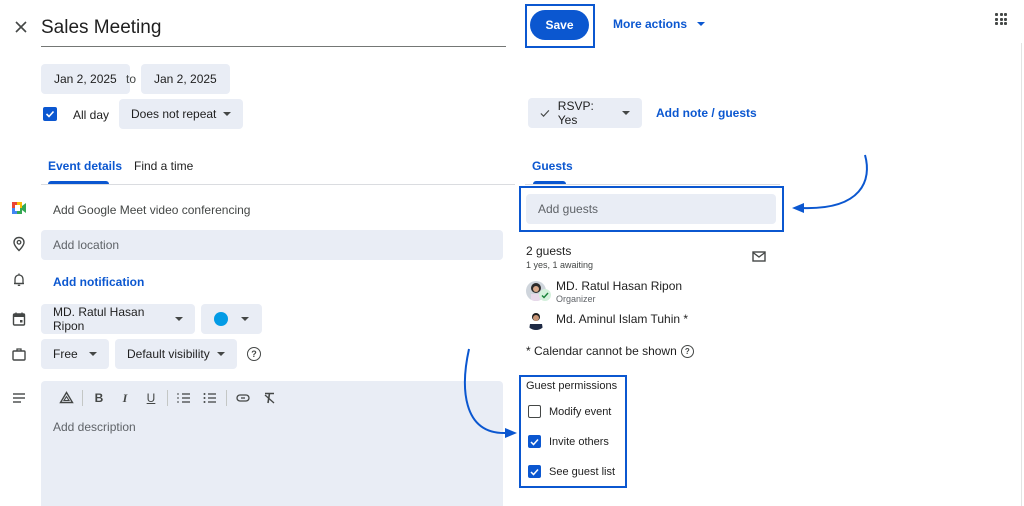 The height and width of the screenshot is (506, 1024). Describe the element at coordinates (759, 256) in the screenshot. I see `email-guests-icon` at that location.